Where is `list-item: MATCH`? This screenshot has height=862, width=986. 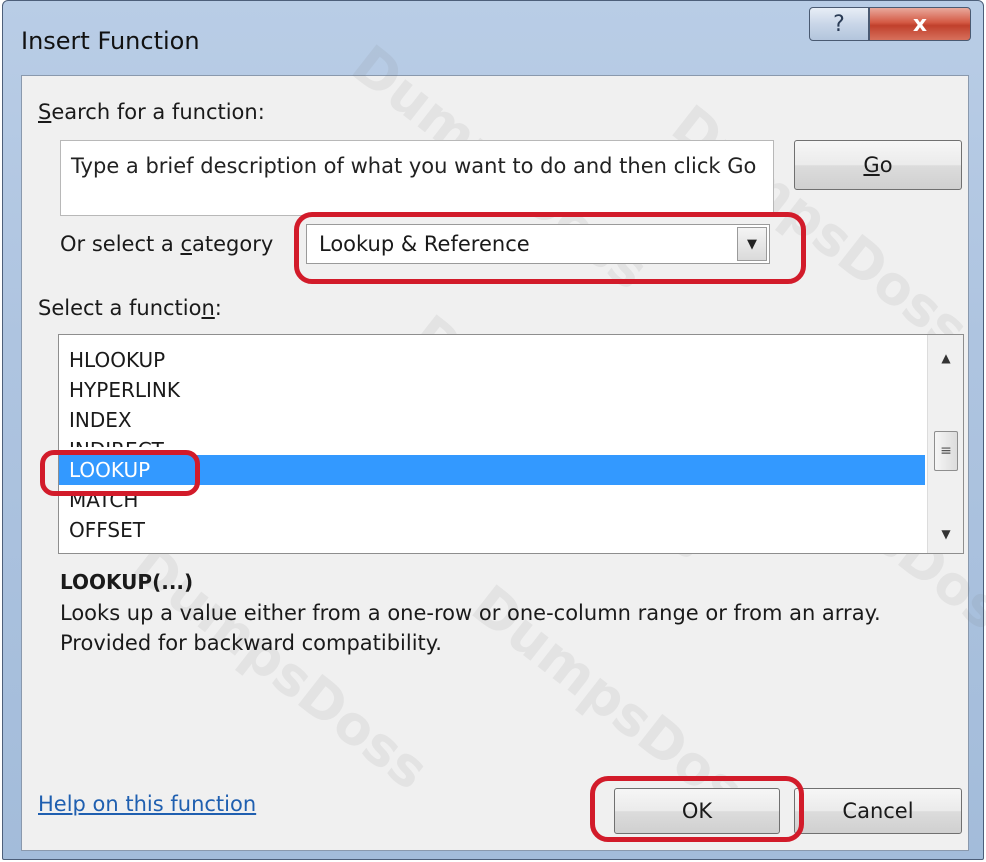 list-item: MATCH is located at coordinates (492, 500).